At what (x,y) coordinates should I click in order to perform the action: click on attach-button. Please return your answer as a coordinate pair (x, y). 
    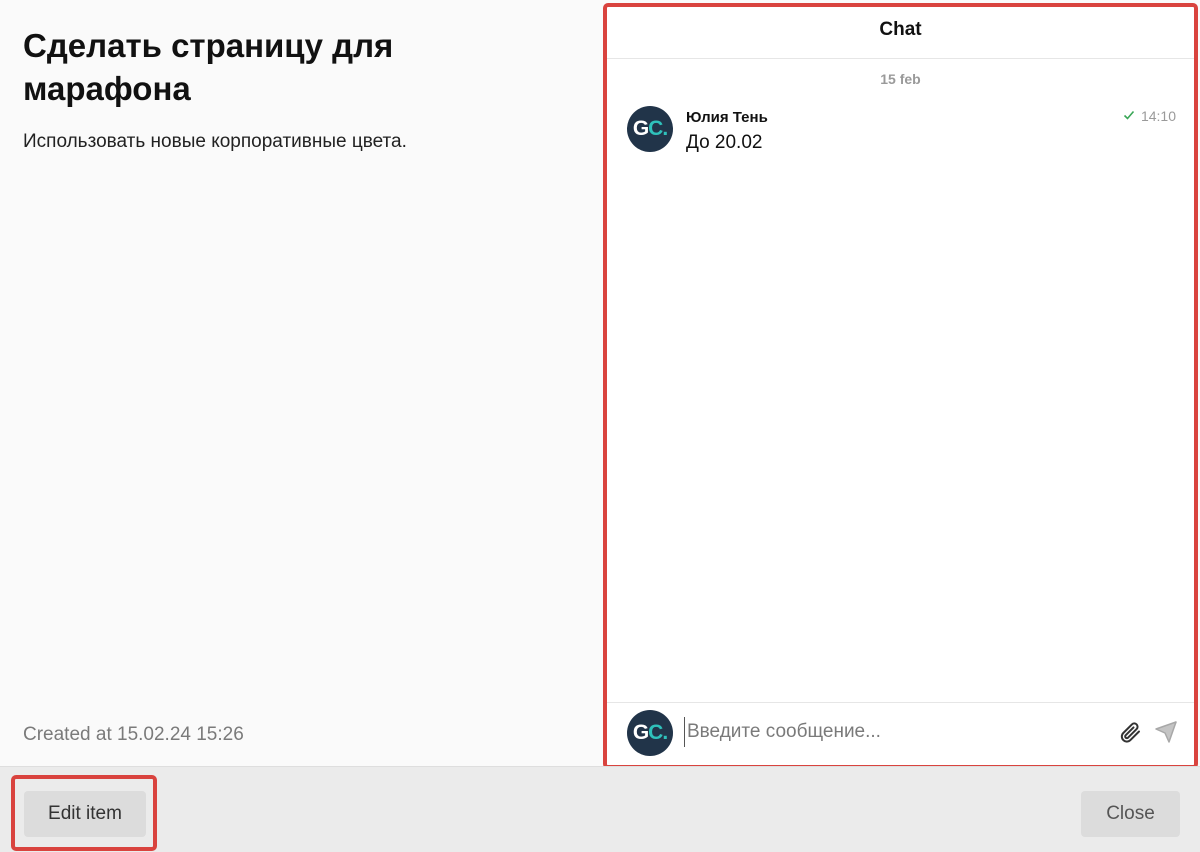
    Looking at the image, I should click on (1130, 734).